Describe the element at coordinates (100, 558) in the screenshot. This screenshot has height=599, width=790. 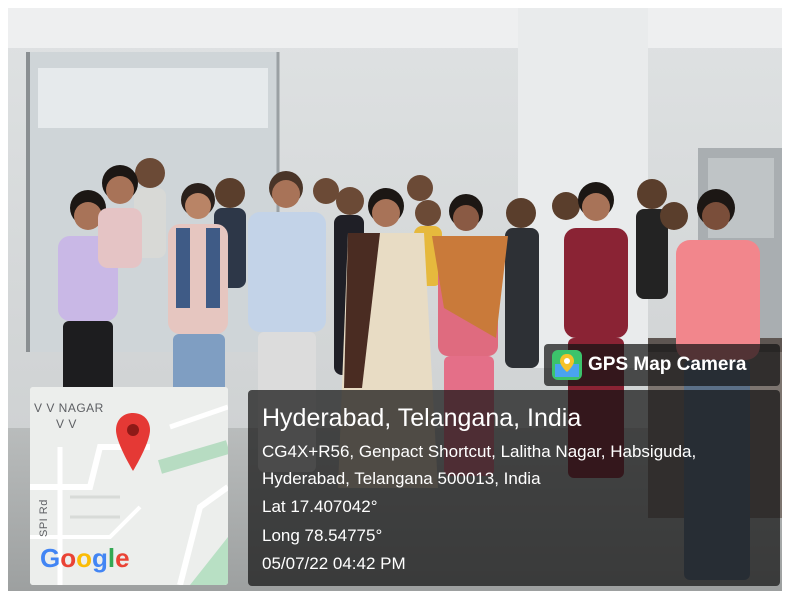
I see `google-letter: g` at that location.